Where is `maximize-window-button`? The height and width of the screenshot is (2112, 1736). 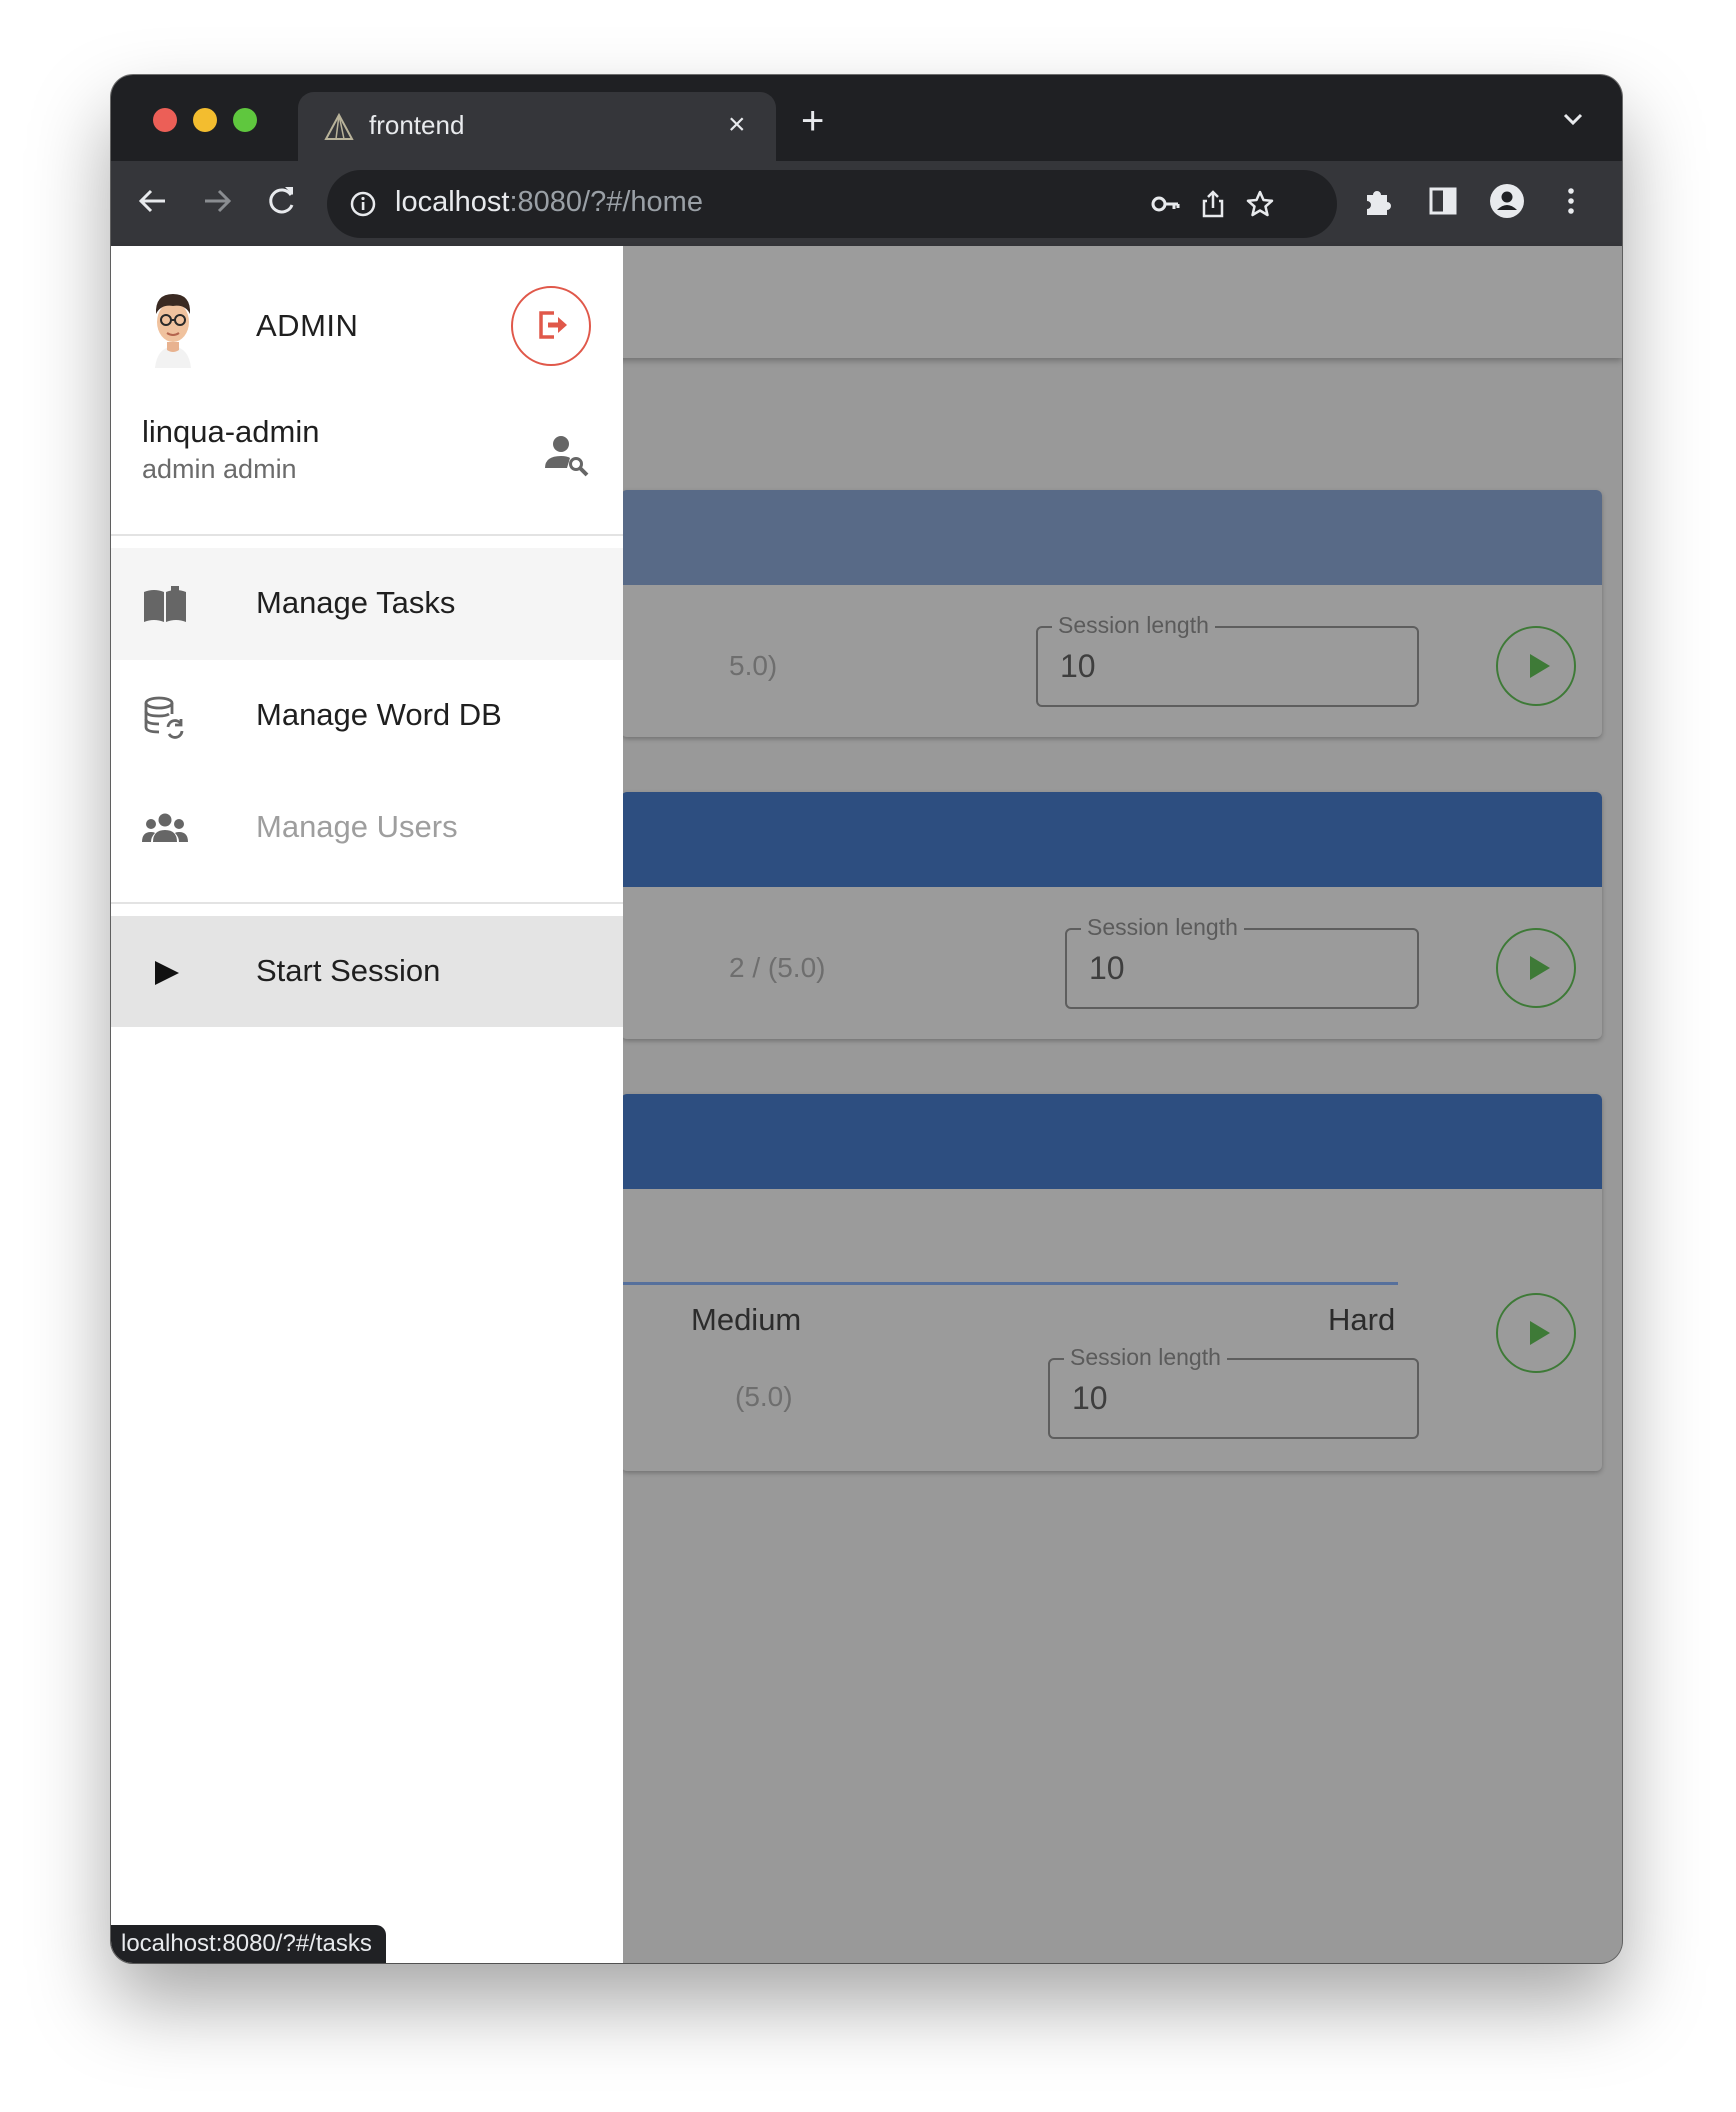
maximize-window-button is located at coordinates (245, 120).